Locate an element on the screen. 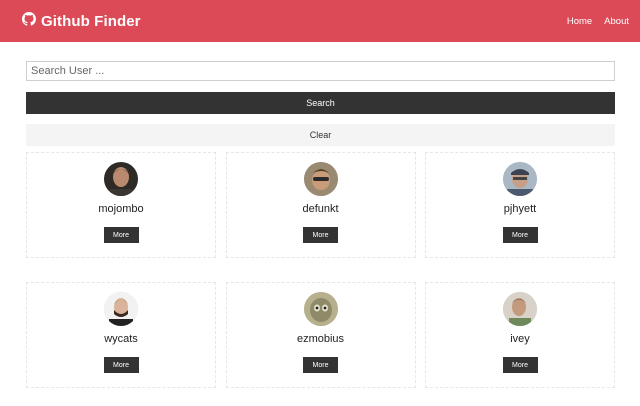 Image resolution: width=640 pixels, height=406 pixels. nav-link-home: Home is located at coordinates (579, 21).